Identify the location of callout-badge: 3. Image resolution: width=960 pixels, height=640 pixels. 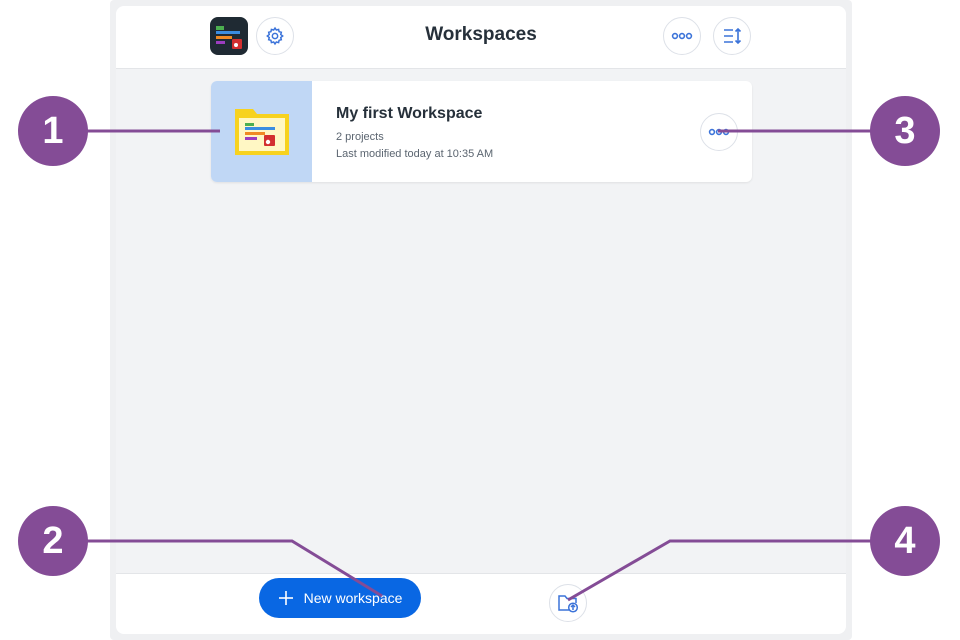
(905, 131).